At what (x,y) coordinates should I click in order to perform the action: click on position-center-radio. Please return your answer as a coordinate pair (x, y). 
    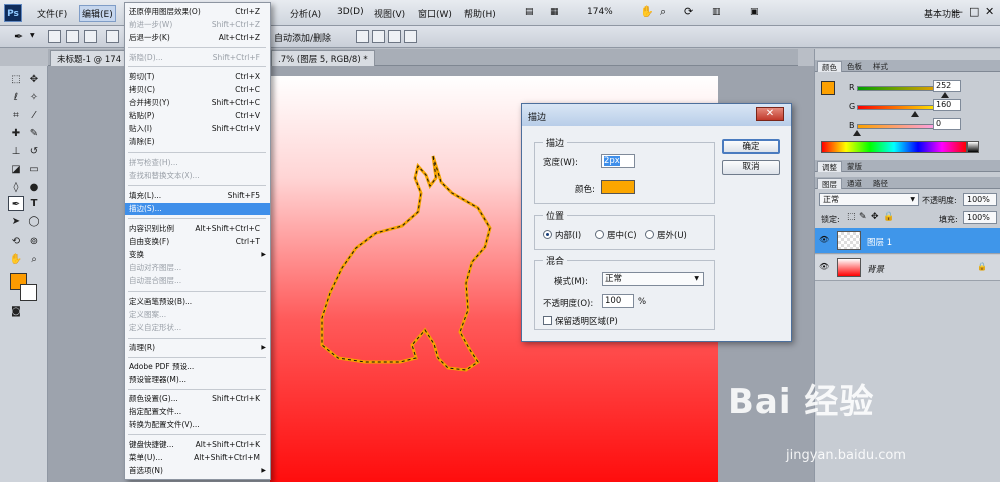
    Looking at the image, I should click on (599, 234).